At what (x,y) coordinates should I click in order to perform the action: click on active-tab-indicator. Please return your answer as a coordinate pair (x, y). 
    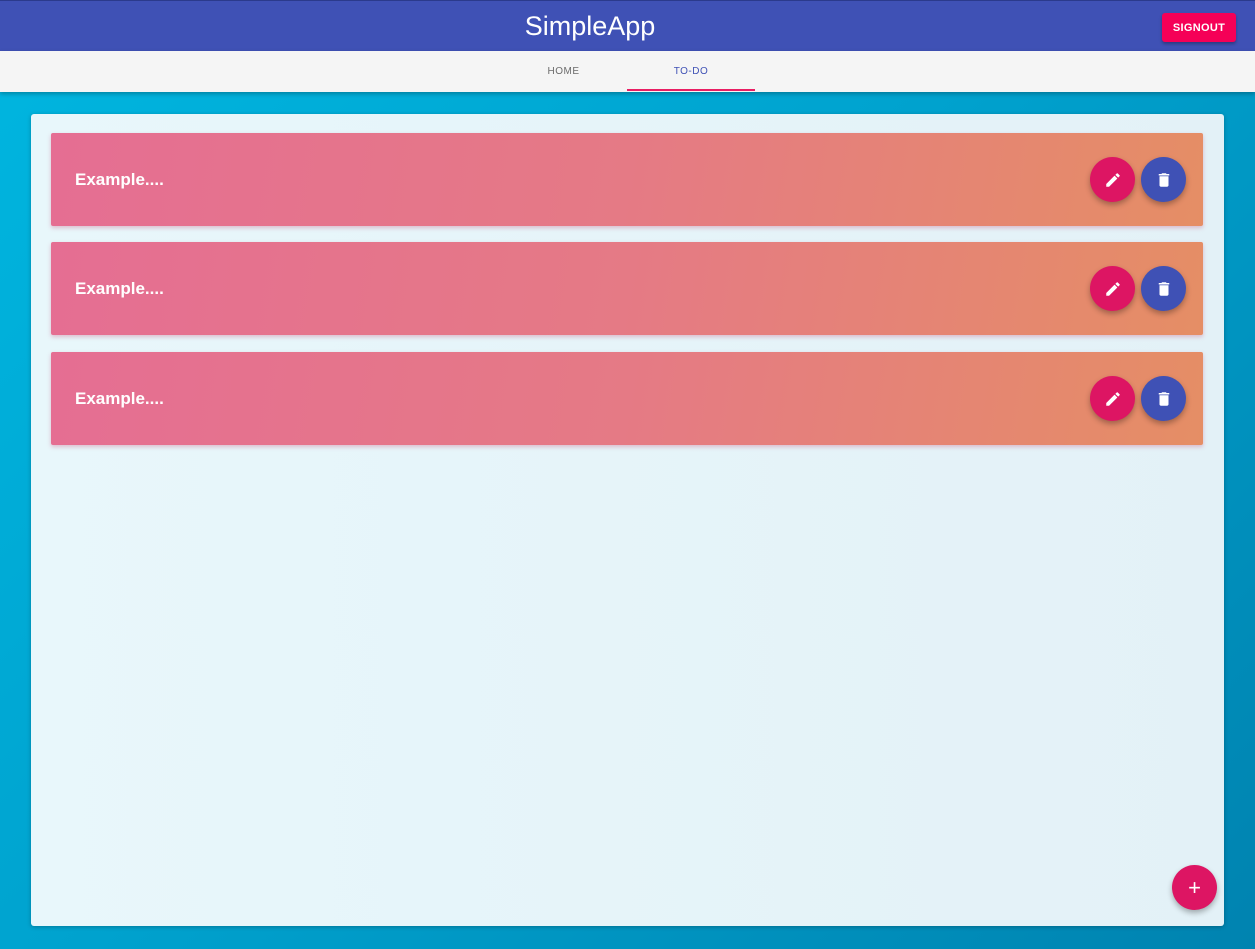
    Looking at the image, I should click on (691, 90).